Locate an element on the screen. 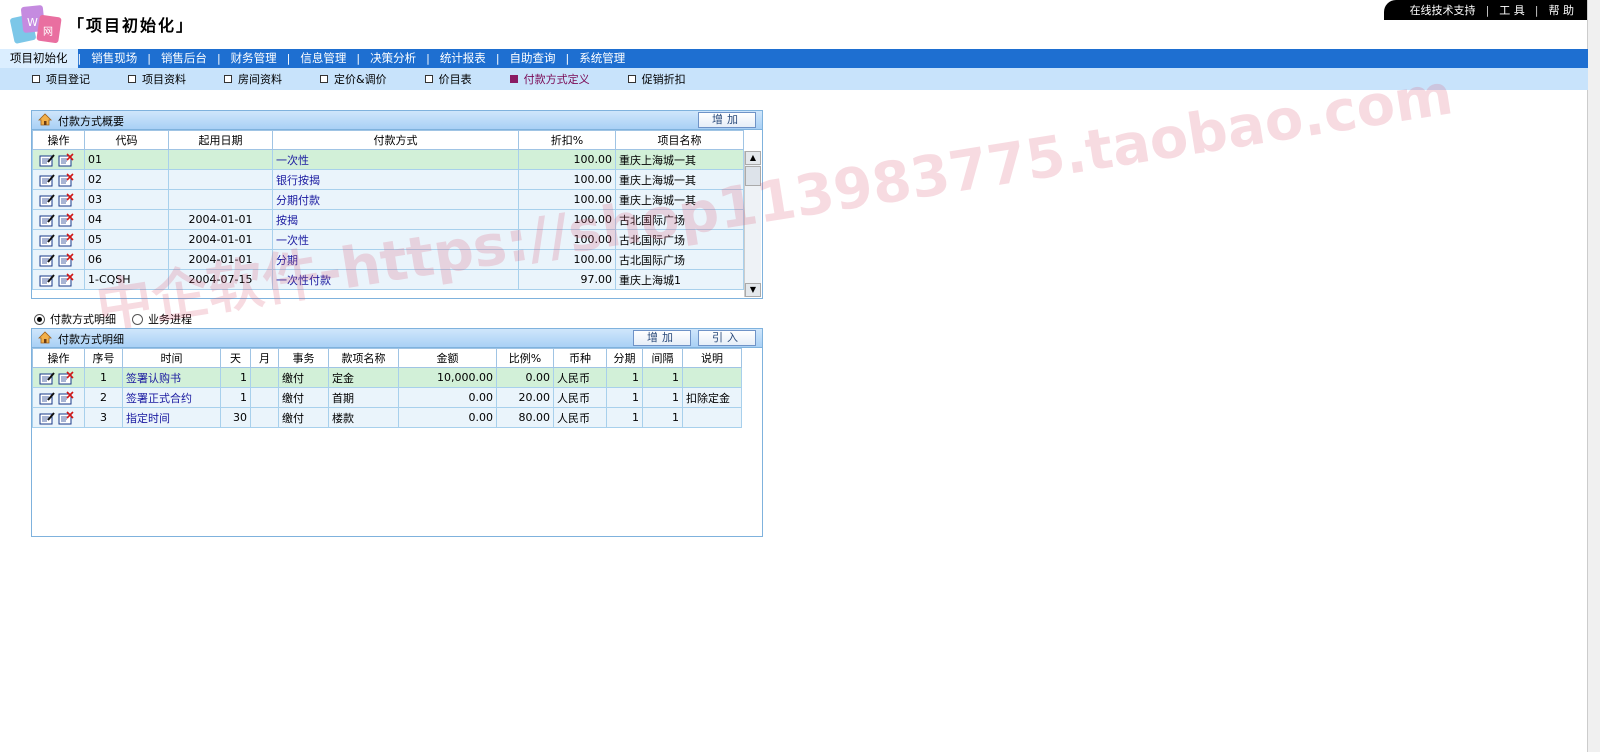 The height and width of the screenshot is (752, 1600). amount-cell: 0.00 is located at coordinates (447, 397).